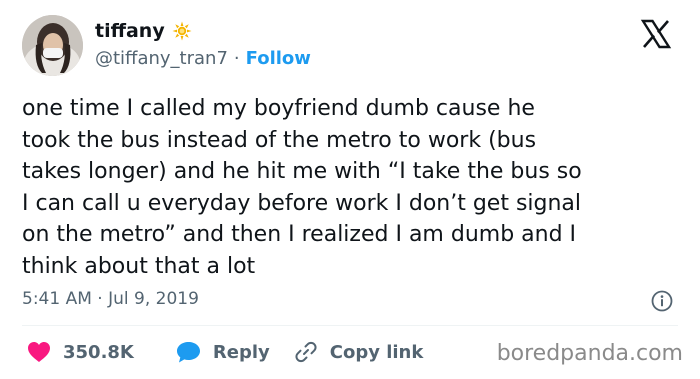  What do you see at coordinates (241, 352) in the screenshot?
I see `reply-label: Reply` at bounding box center [241, 352].